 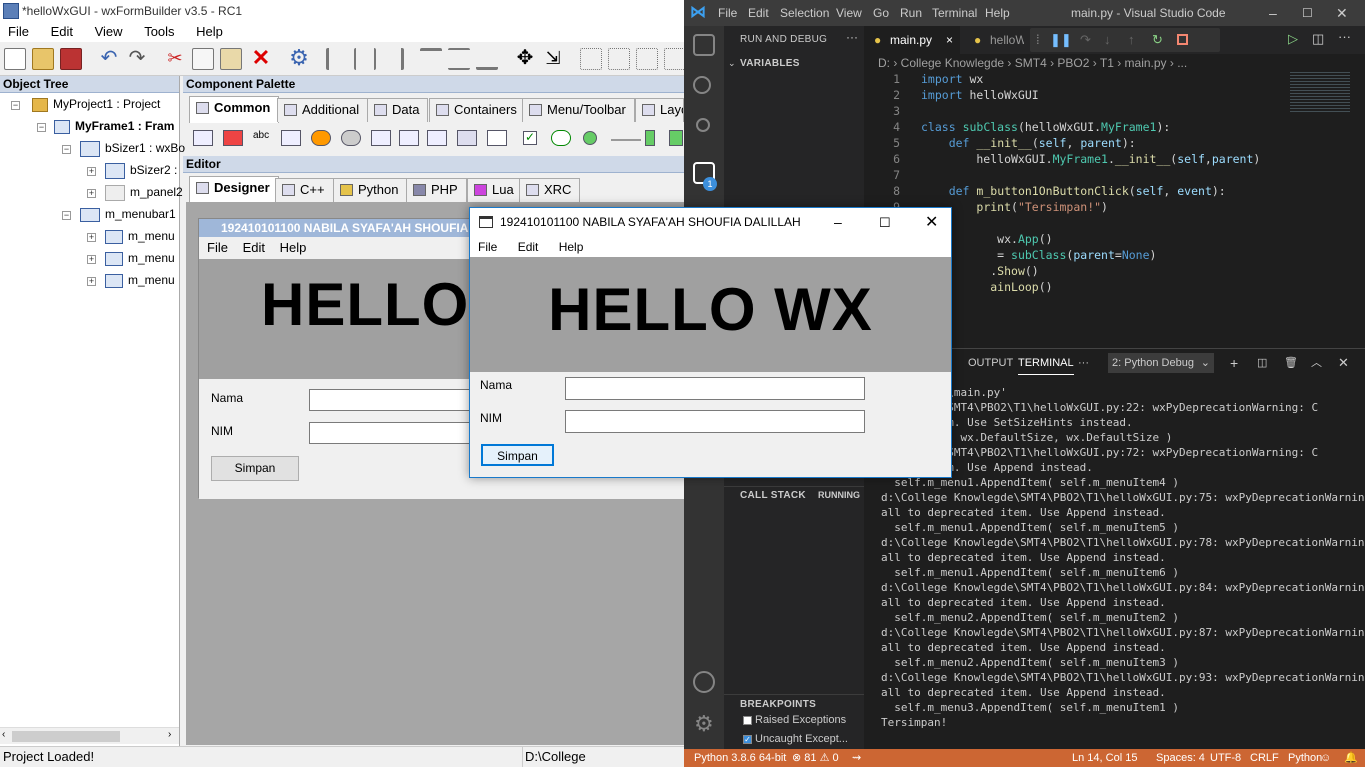 What do you see at coordinates (770, 63) in the screenshot?
I see `variables-section: VARIABLES` at bounding box center [770, 63].